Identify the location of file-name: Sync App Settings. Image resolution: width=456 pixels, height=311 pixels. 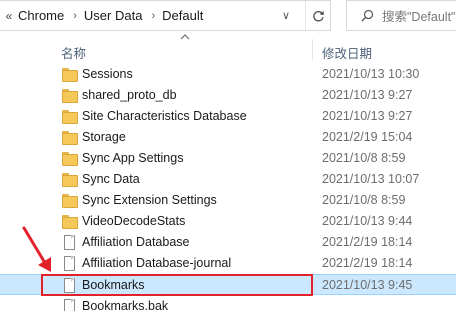
(133, 158).